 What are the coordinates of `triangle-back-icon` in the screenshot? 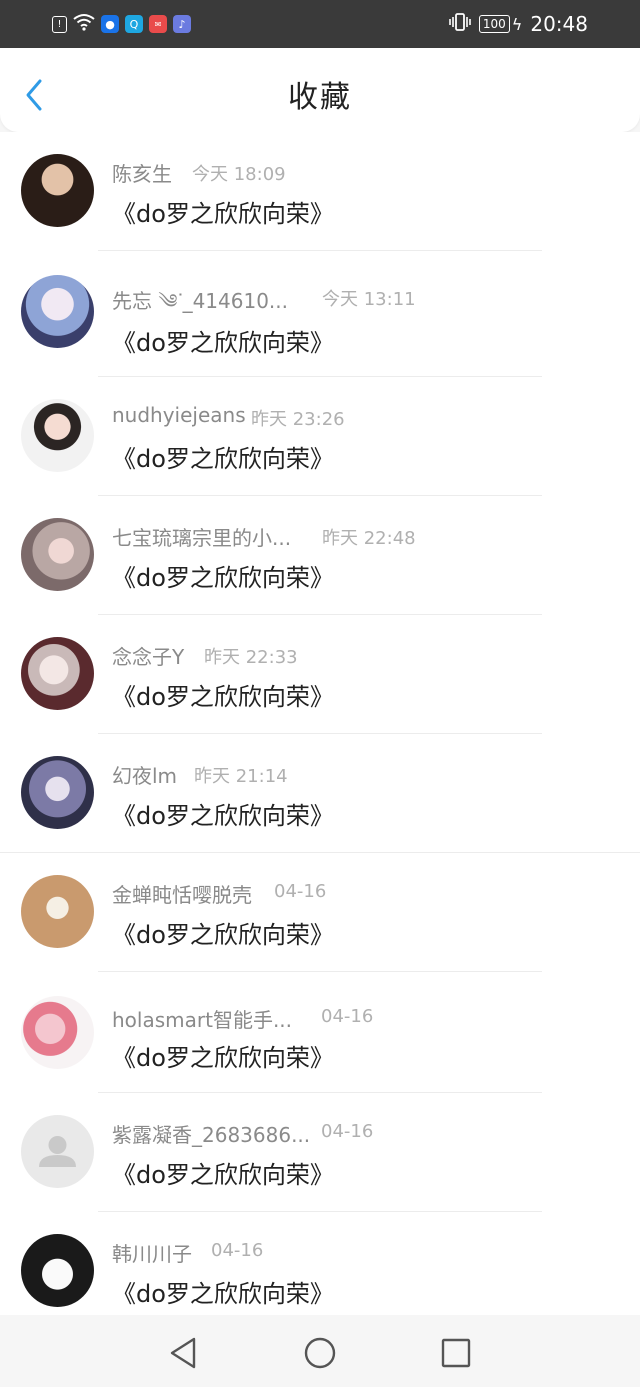 It's located at (183, 1353).